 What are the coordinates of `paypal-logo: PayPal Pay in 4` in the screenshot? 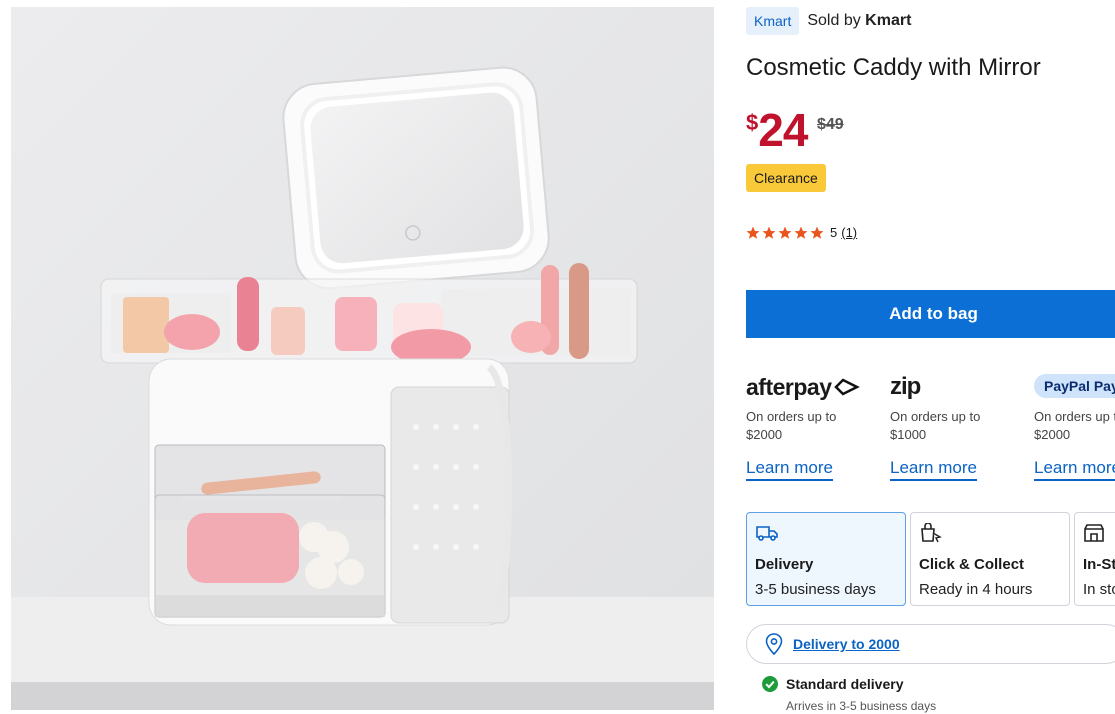 It's located at (1074, 386).